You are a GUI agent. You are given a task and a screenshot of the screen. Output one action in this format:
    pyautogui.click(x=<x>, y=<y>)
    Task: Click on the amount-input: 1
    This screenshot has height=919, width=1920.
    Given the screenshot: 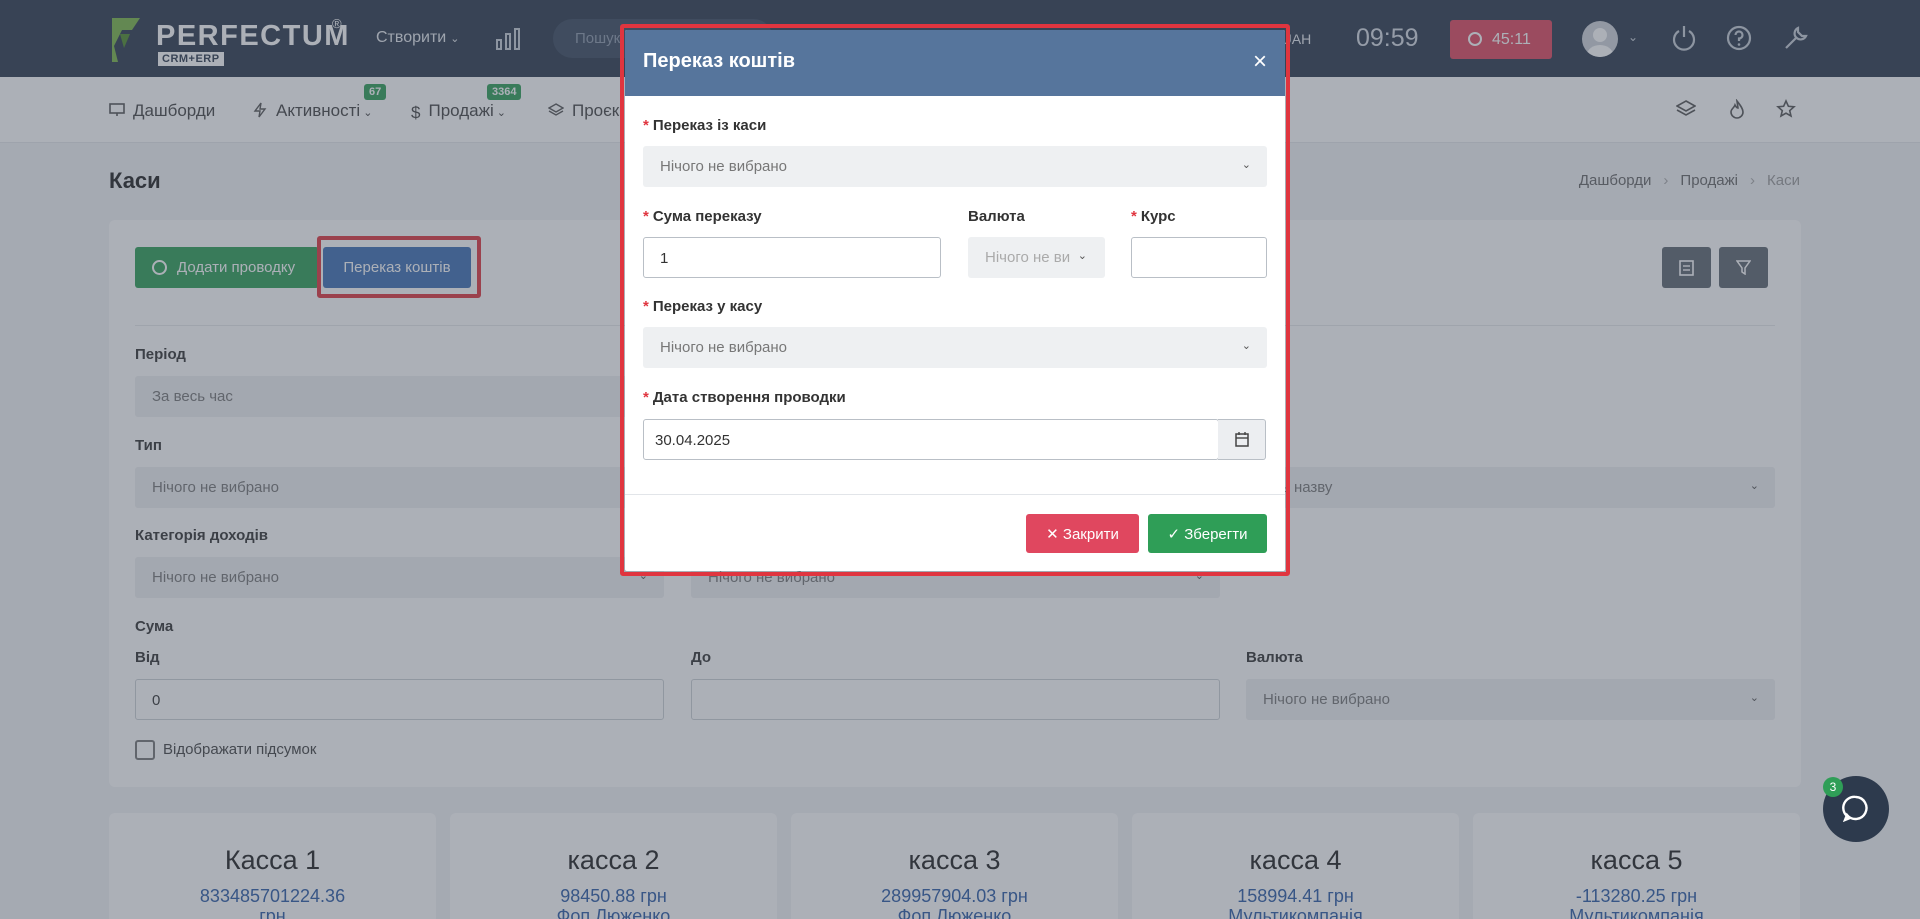 What is the action you would take?
    pyautogui.click(x=792, y=257)
    